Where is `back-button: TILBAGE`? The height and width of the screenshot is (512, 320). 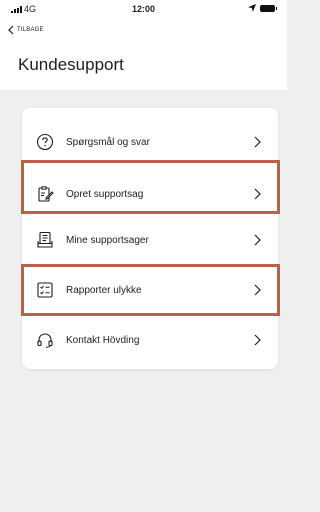
back-button: TILBAGE is located at coordinates (25, 30).